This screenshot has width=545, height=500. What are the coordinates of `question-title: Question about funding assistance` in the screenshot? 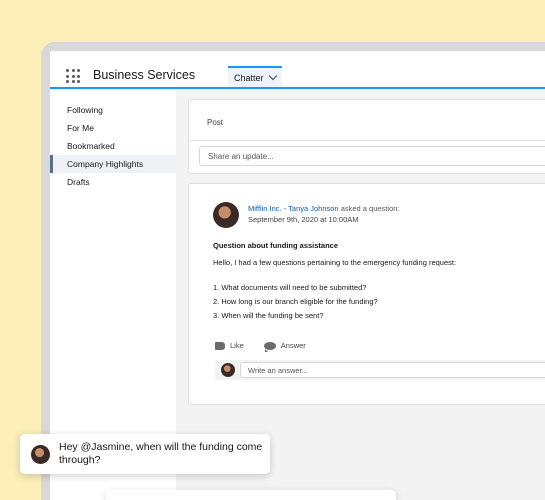 It's located at (276, 245).